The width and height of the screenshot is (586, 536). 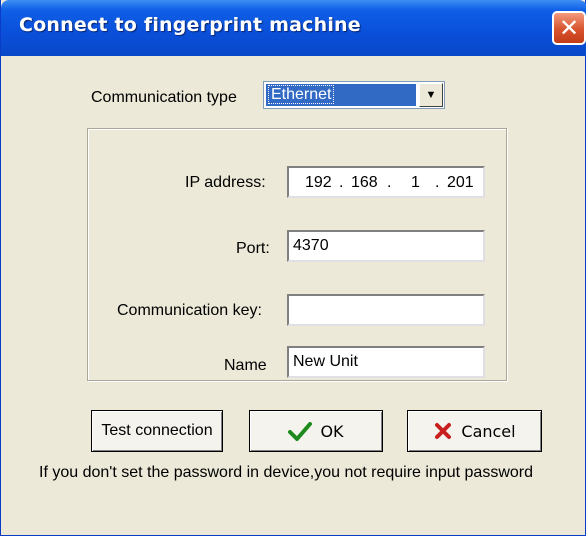 I want to click on window-title: Connect to fingerprint machine, so click(x=190, y=25).